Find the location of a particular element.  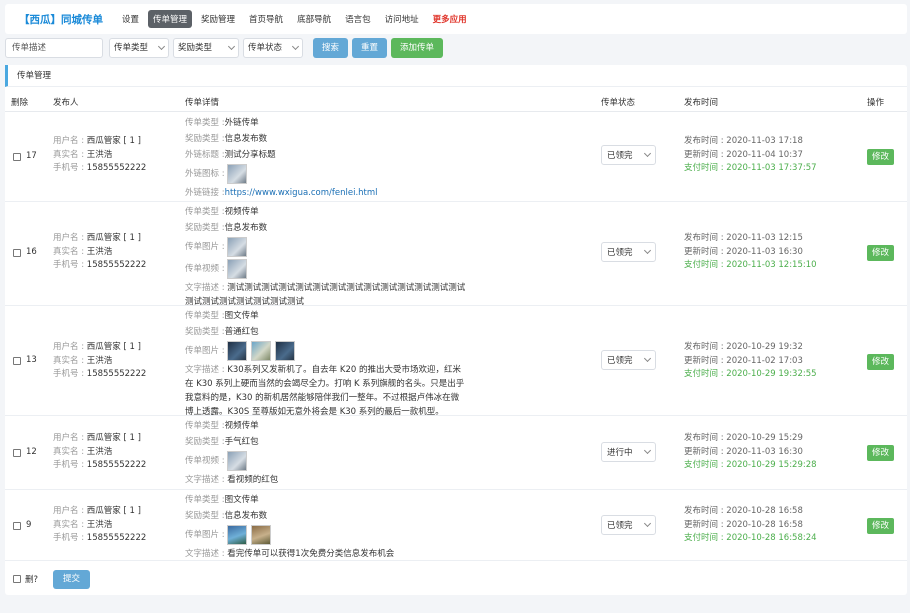

col-action: 操作 is located at coordinates (876, 103).